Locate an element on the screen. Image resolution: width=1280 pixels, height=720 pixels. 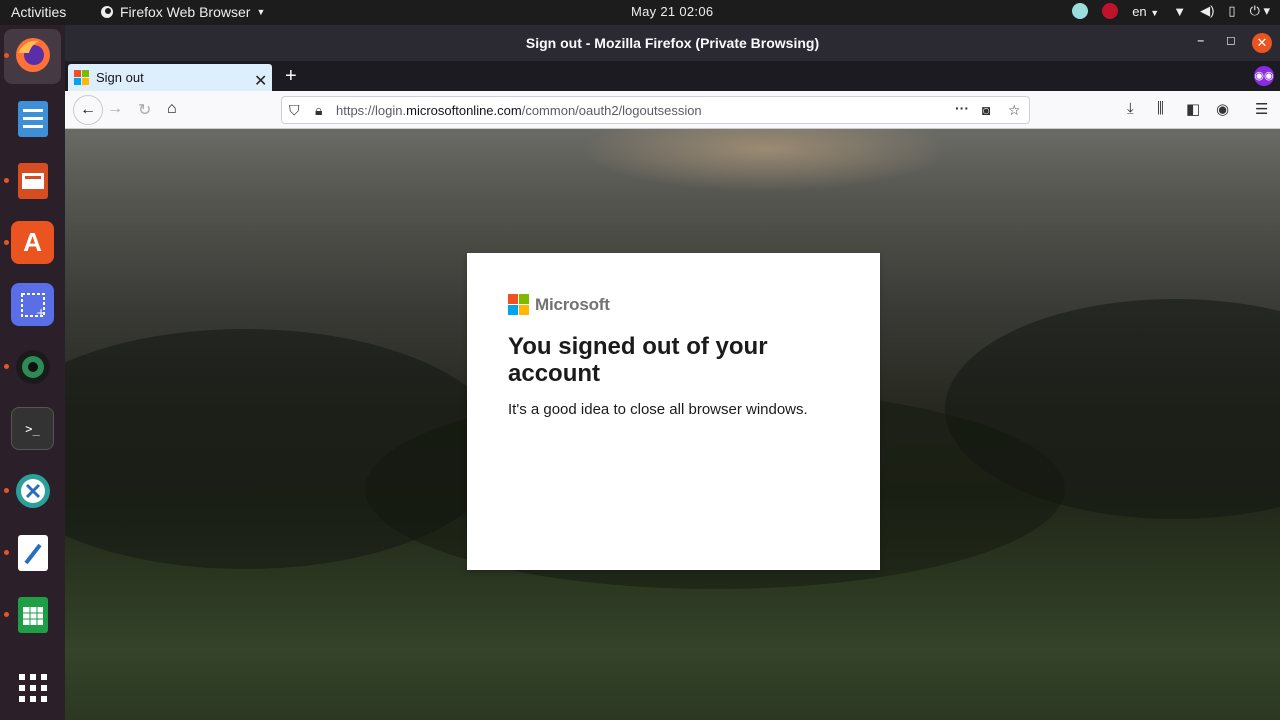
activities-button: Activities is located at coordinates (38, 12).